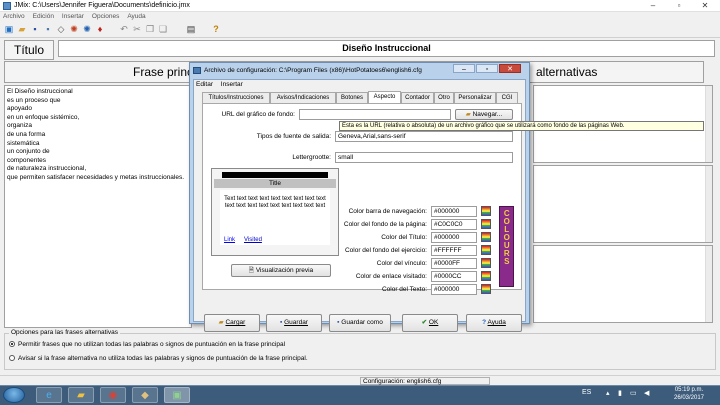 This screenshot has height=405, width=720. Describe the element at coordinates (150, 29) in the screenshot. I see `copy-icon: ❐` at that location.